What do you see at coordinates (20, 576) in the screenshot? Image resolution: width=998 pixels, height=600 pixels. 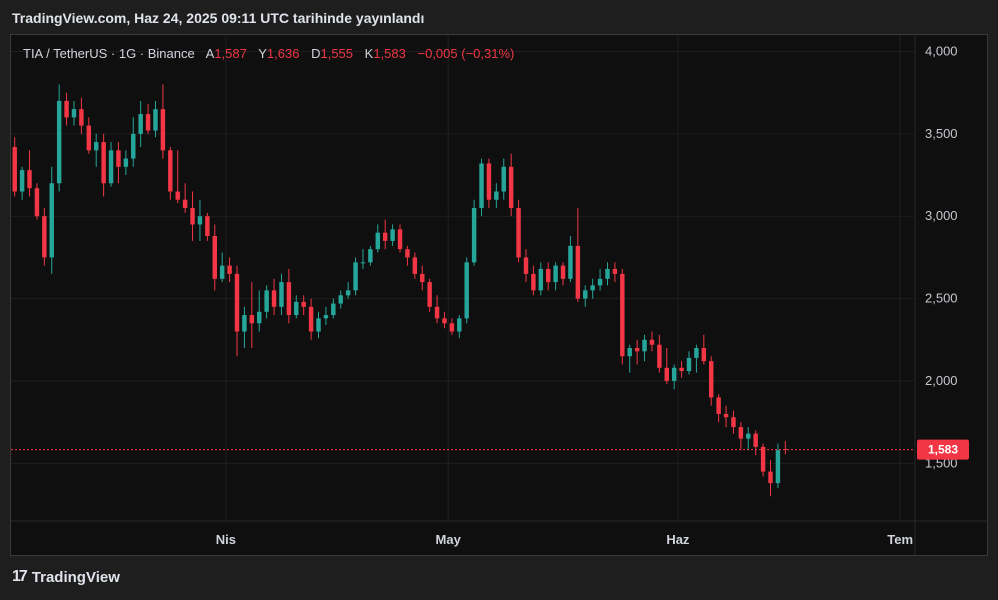 I see `tradingview-logo-icon: 17` at bounding box center [20, 576].